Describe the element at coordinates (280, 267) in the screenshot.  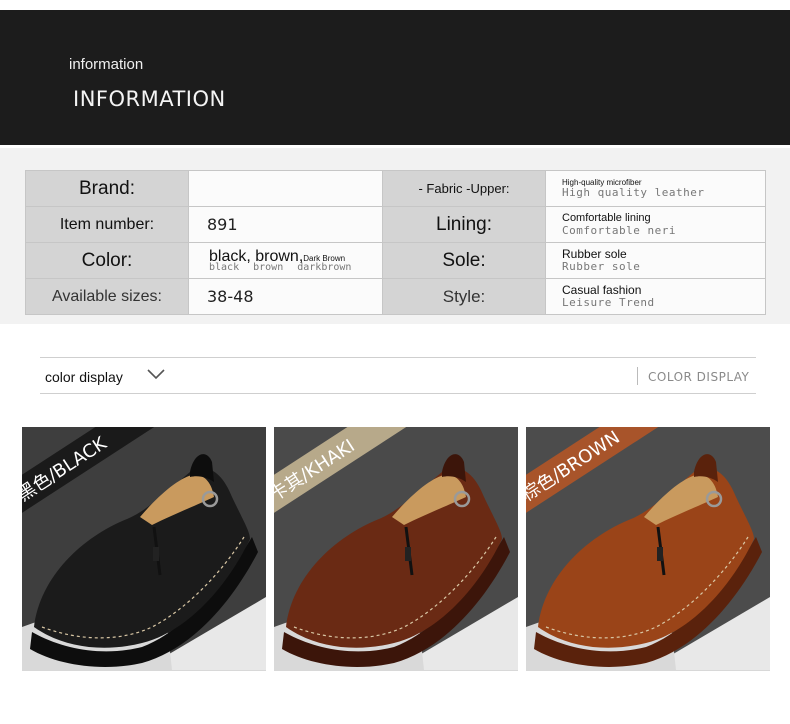
I see `color-sub: black brown darkbrown` at that location.